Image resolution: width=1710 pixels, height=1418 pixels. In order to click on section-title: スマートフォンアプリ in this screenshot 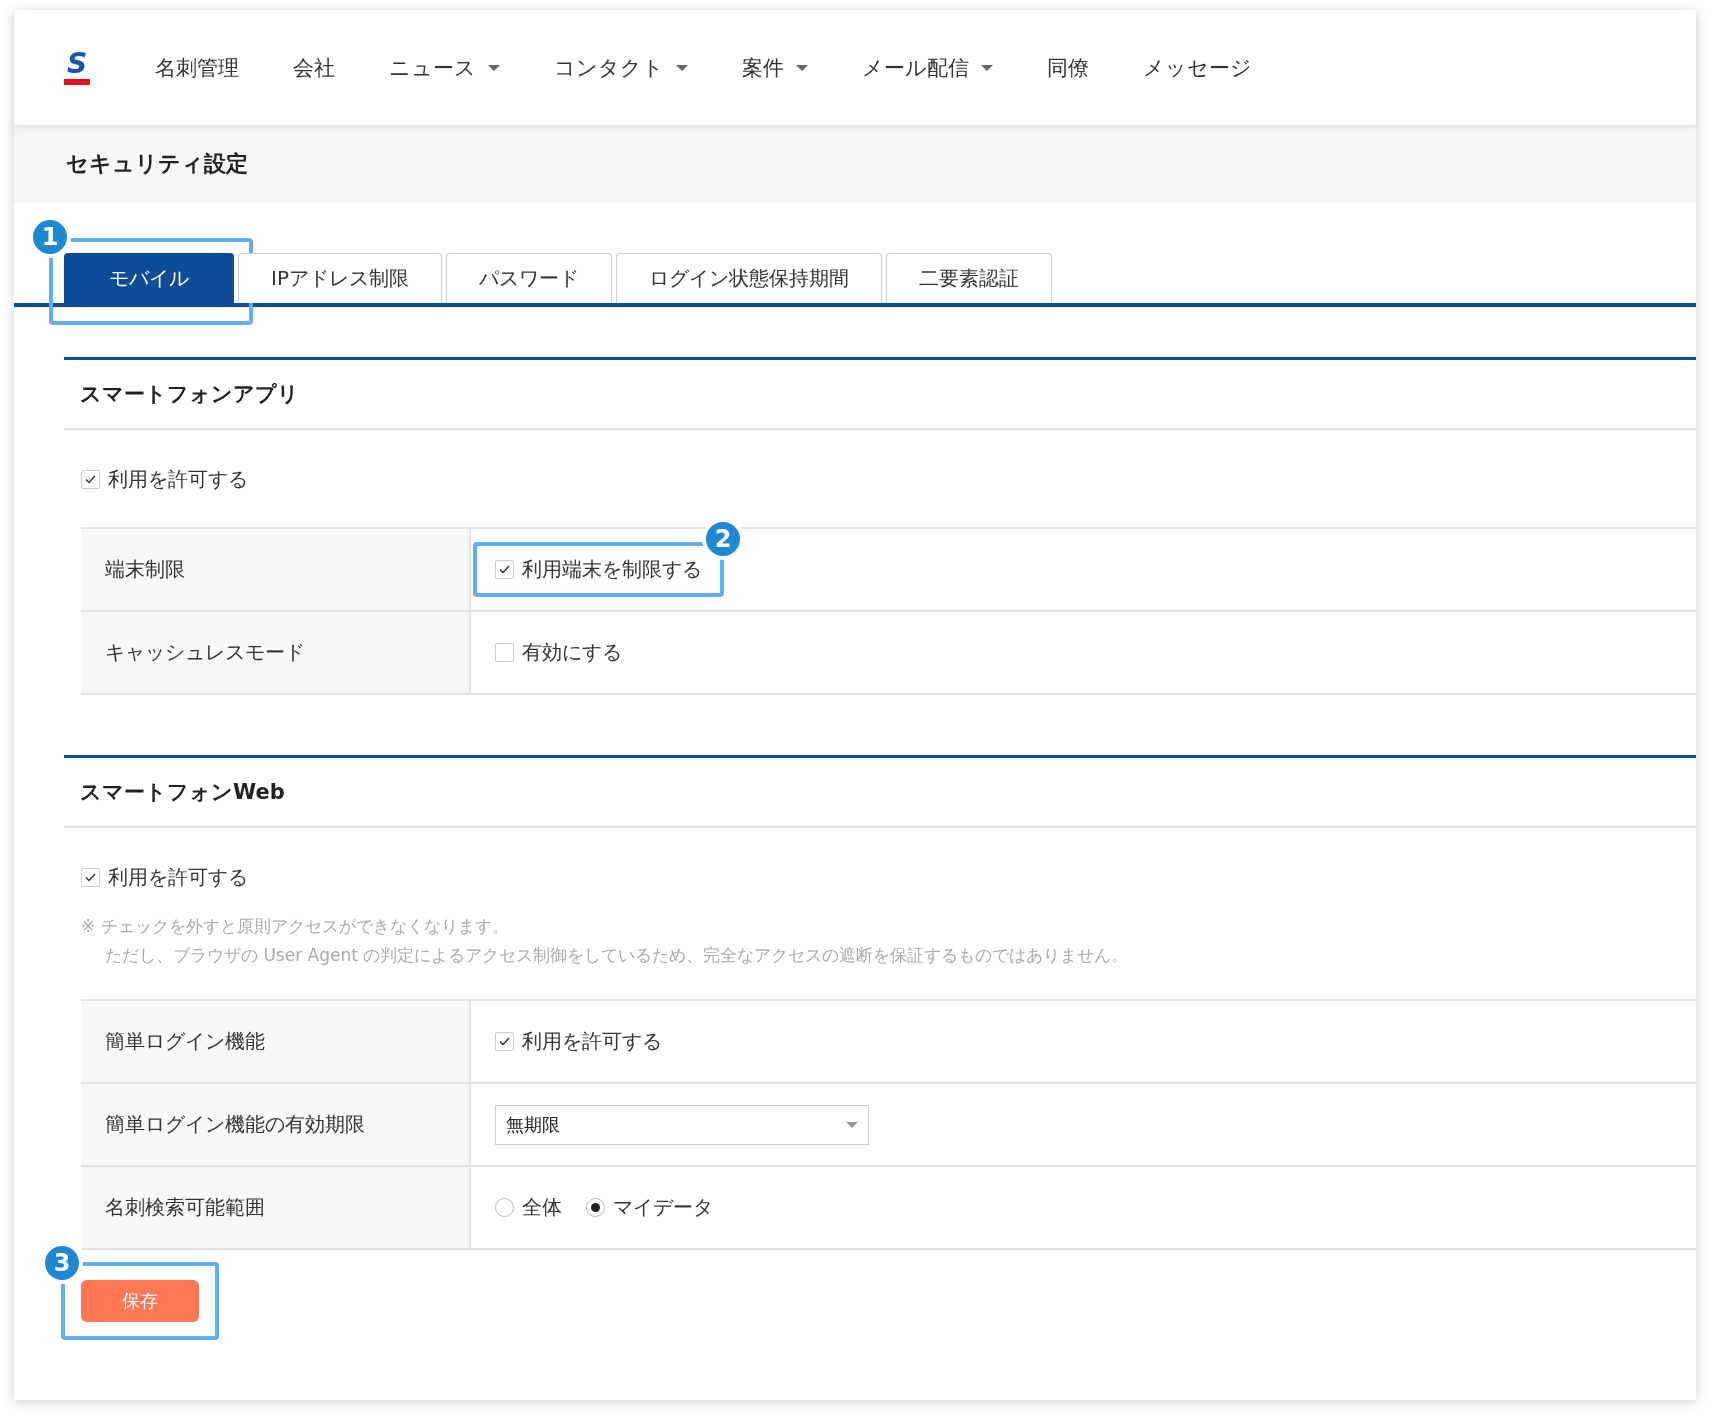, I will do `click(880, 395)`.